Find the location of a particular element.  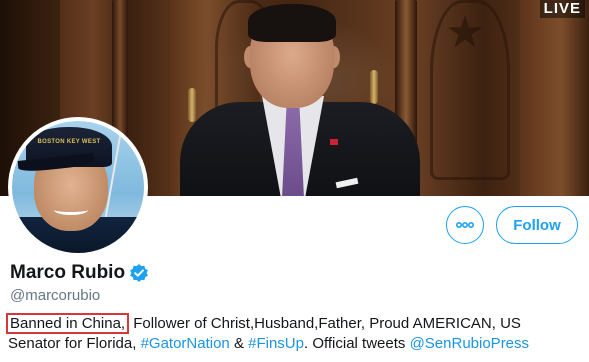

profile-handle: @marcorubio is located at coordinates (55, 295).